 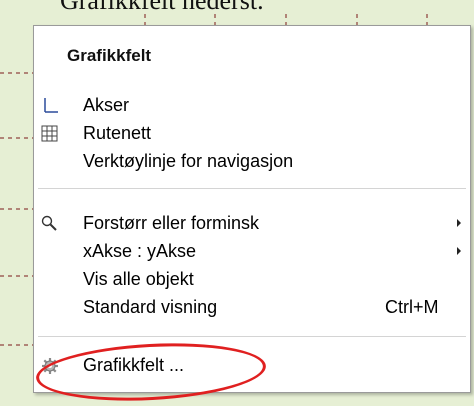 I want to click on menu-item-show-all-objects: Vis alle objekt, so click(x=252, y=280).